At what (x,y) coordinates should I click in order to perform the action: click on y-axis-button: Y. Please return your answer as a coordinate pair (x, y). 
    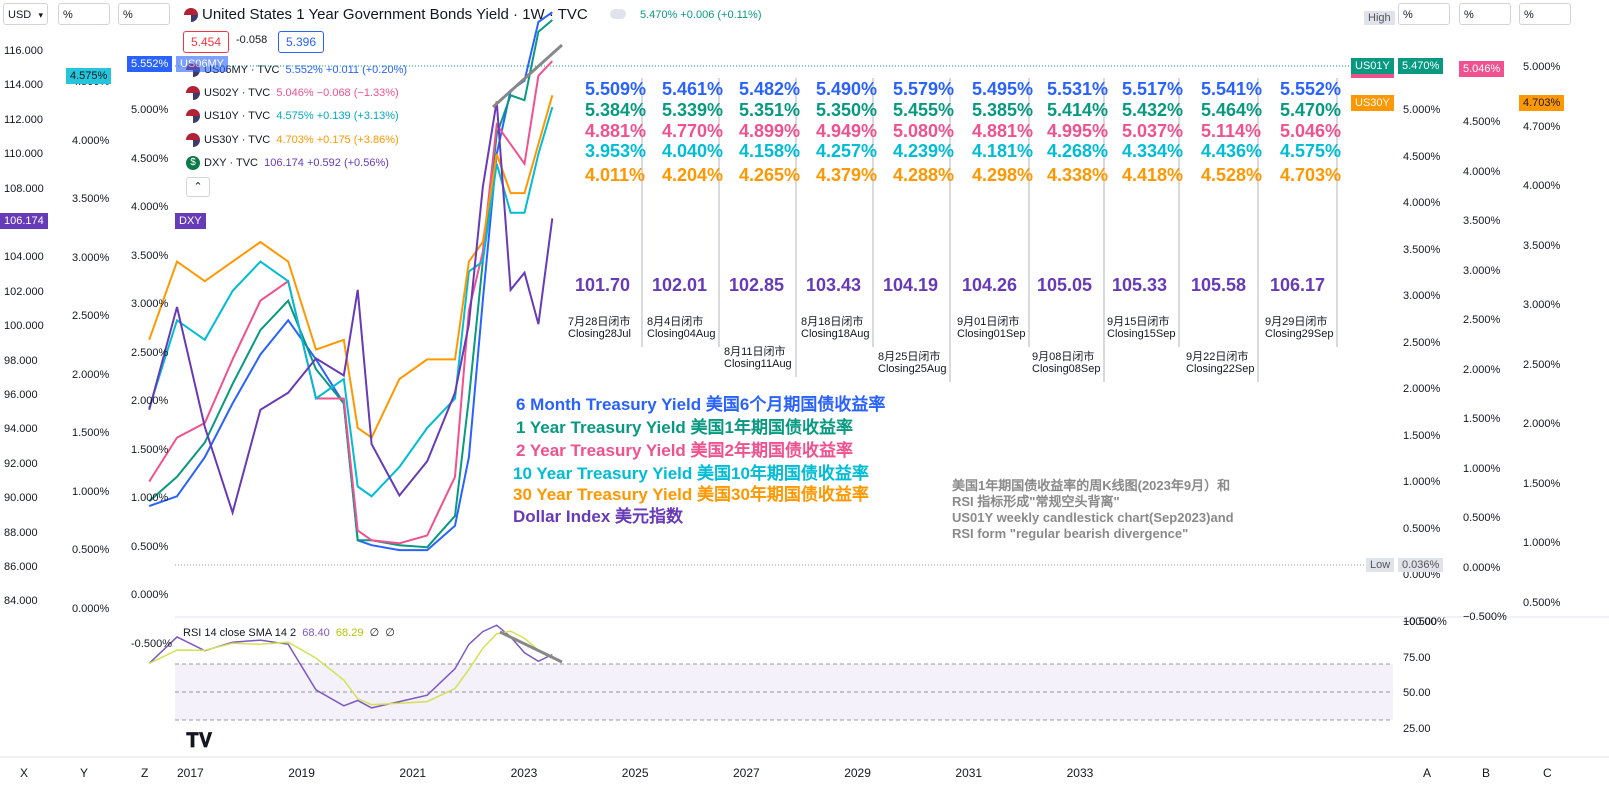
    Looking at the image, I should click on (84, 773).